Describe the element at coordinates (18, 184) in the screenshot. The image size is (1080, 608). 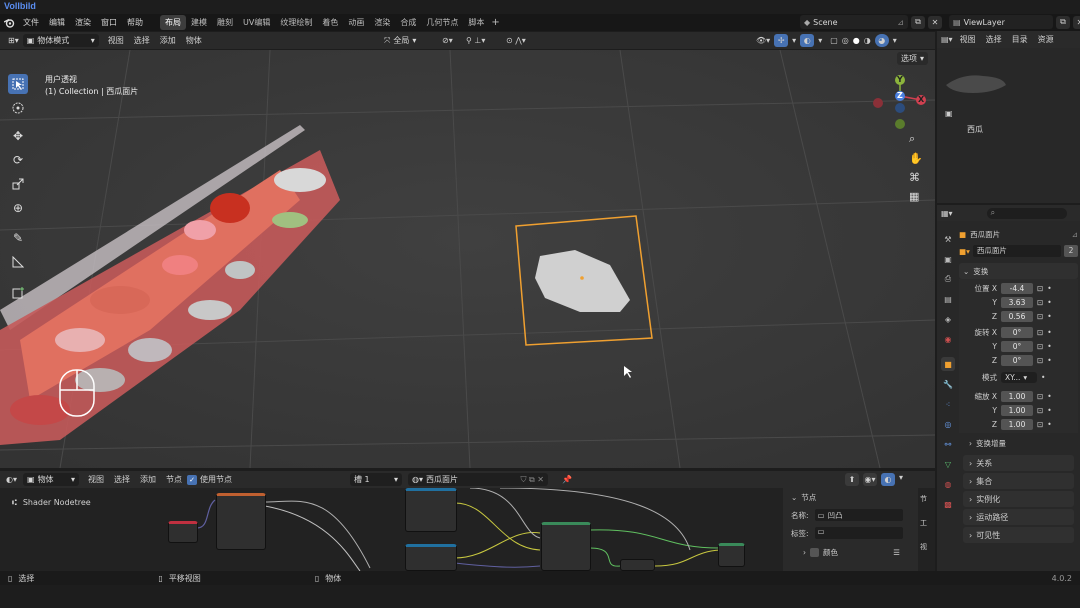
I see `scale-tool-icon` at that location.